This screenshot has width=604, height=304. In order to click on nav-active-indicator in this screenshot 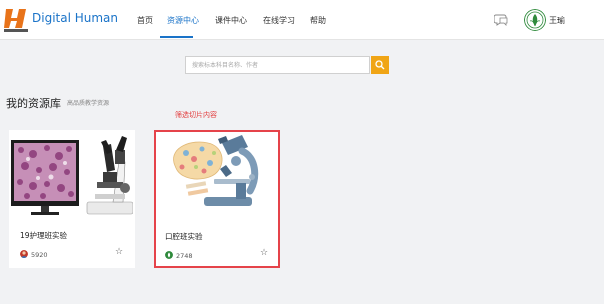, I will do `click(176, 37)`.